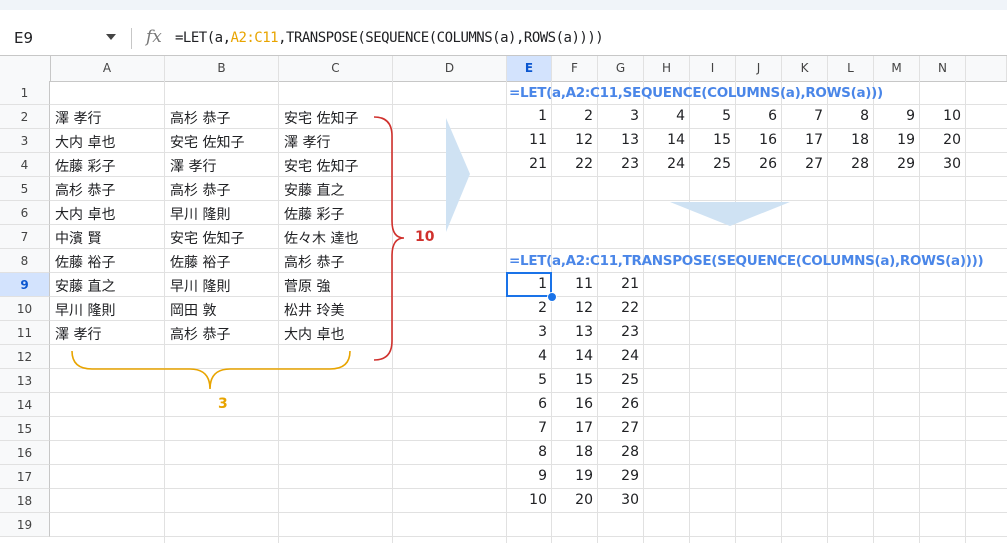 The height and width of the screenshot is (543, 1007). What do you see at coordinates (756, 140) in the screenshot?
I see `sequence-value-cell: 16` at bounding box center [756, 140].